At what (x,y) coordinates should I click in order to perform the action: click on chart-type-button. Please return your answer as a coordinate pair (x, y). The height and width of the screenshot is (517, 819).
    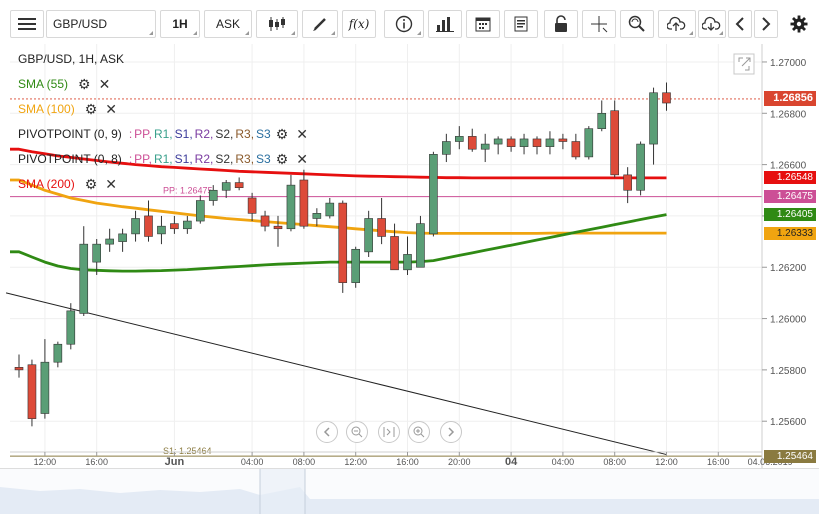
    Looking at the image, I should click on (277, 24).